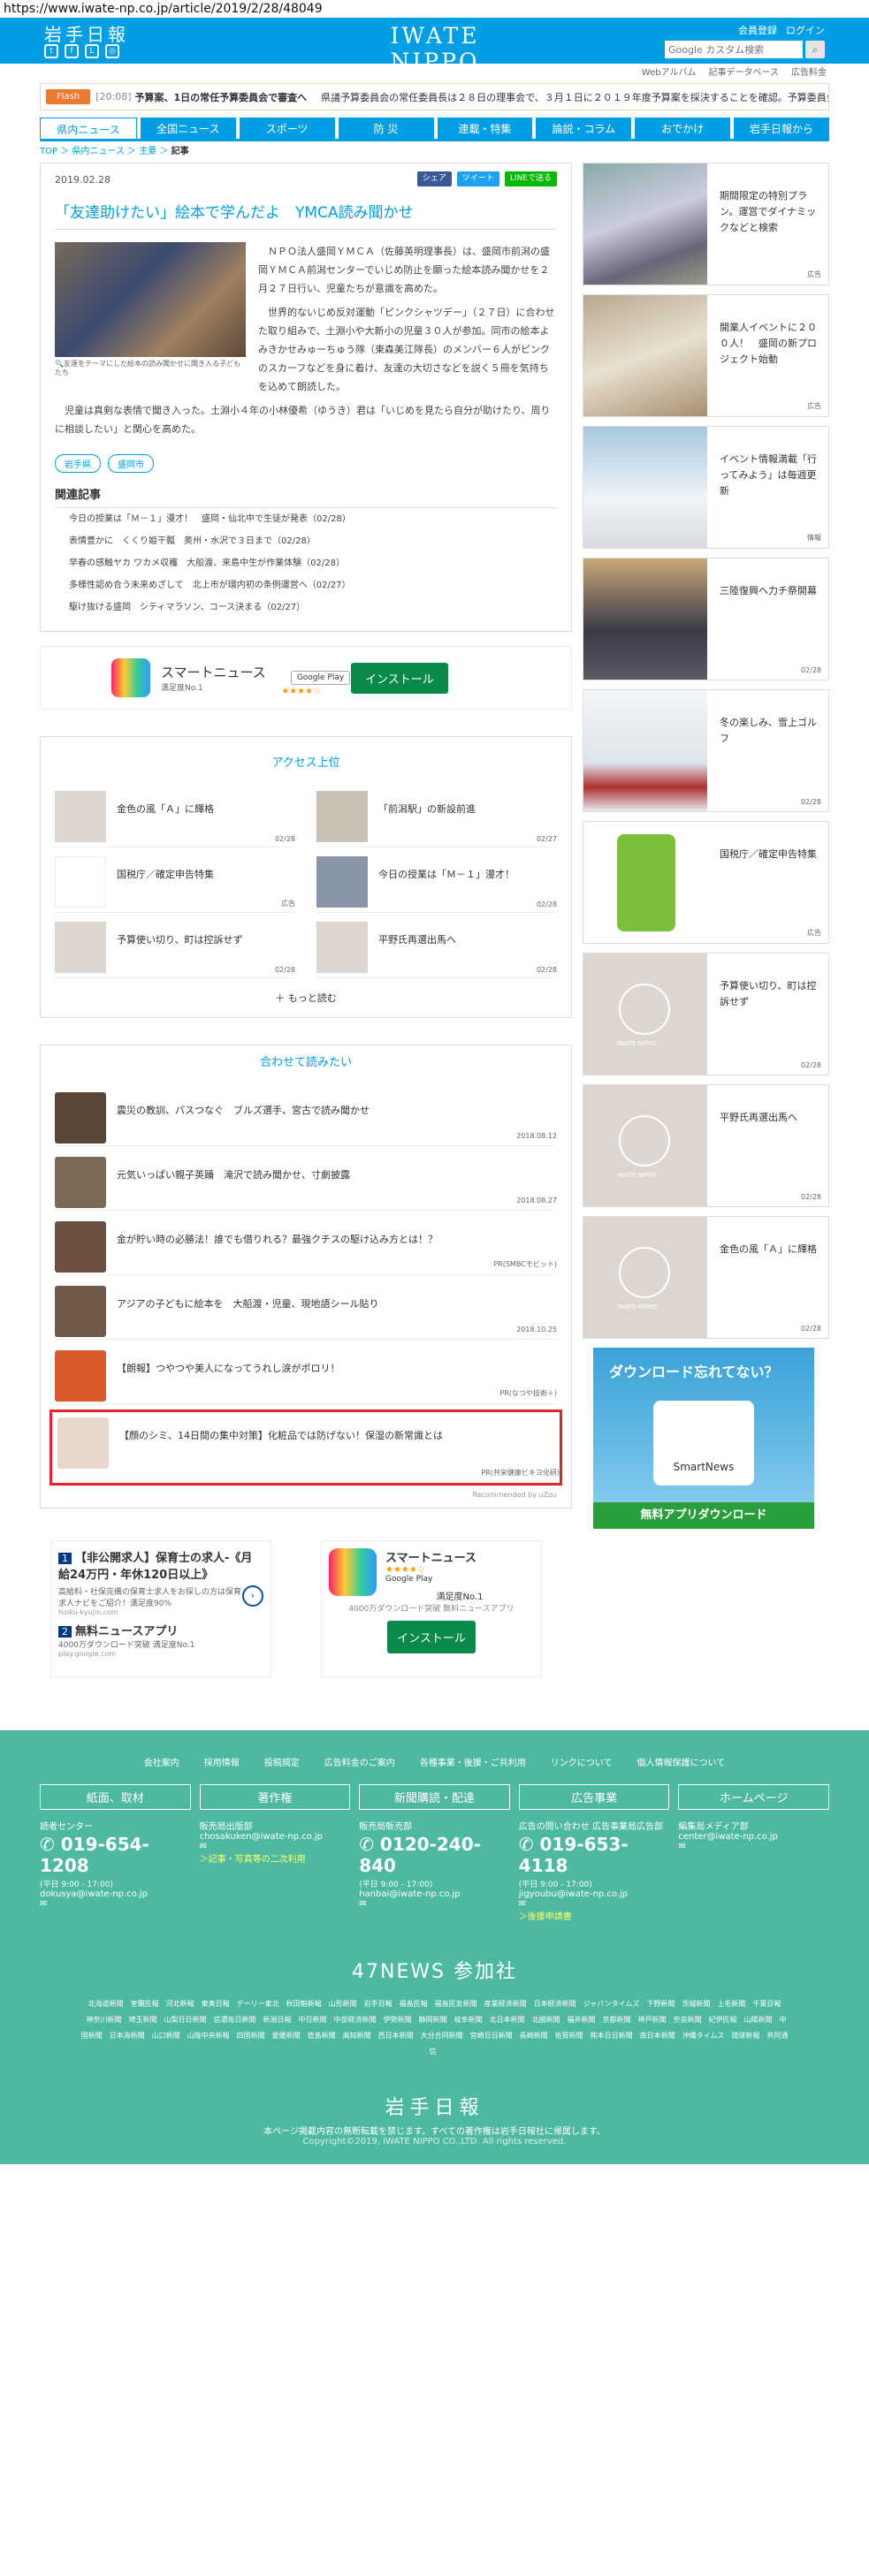 Image resolution: width=869 pixels, height=2576 pixels. What do you see at coordinates (660, 2004) in the screenshot?
I see `member-paper-link: 下野新聞` at bounding box center [660, 2004].